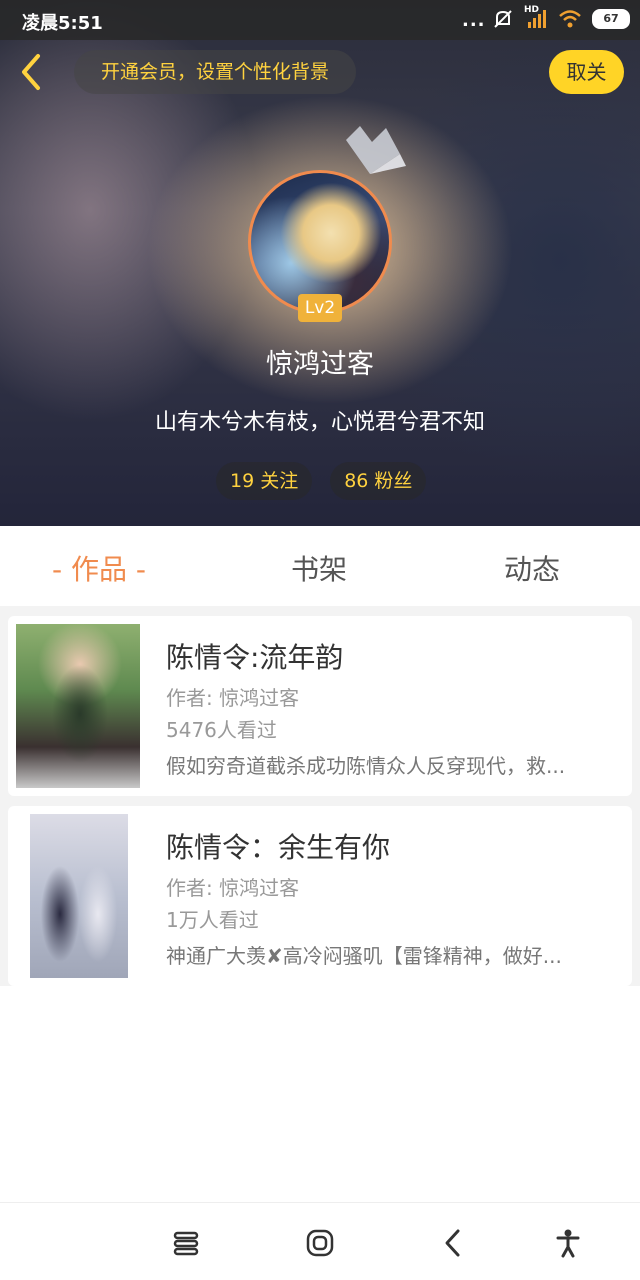 Image resolution: width=640 pixels, height=1280 pixels. What do you see at coordinates (378, 481) in the screenshot?
I see `followers-count: 86 粉丝` at bounding box center [378, 481].